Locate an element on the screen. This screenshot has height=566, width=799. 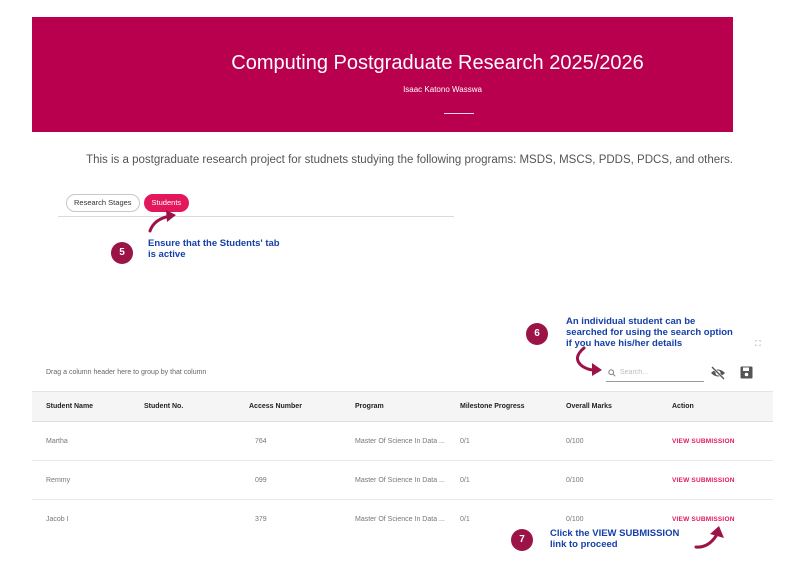
callout-7-line1: Click the VIEW SUBMISSION is located at coordinates (615, 533).